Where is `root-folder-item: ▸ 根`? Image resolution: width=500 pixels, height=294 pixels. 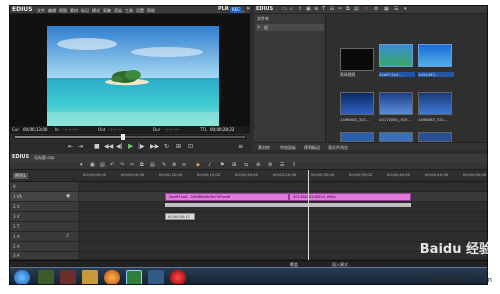
root-folder-item: ▸ 根 is located at coordinates (290, 27).